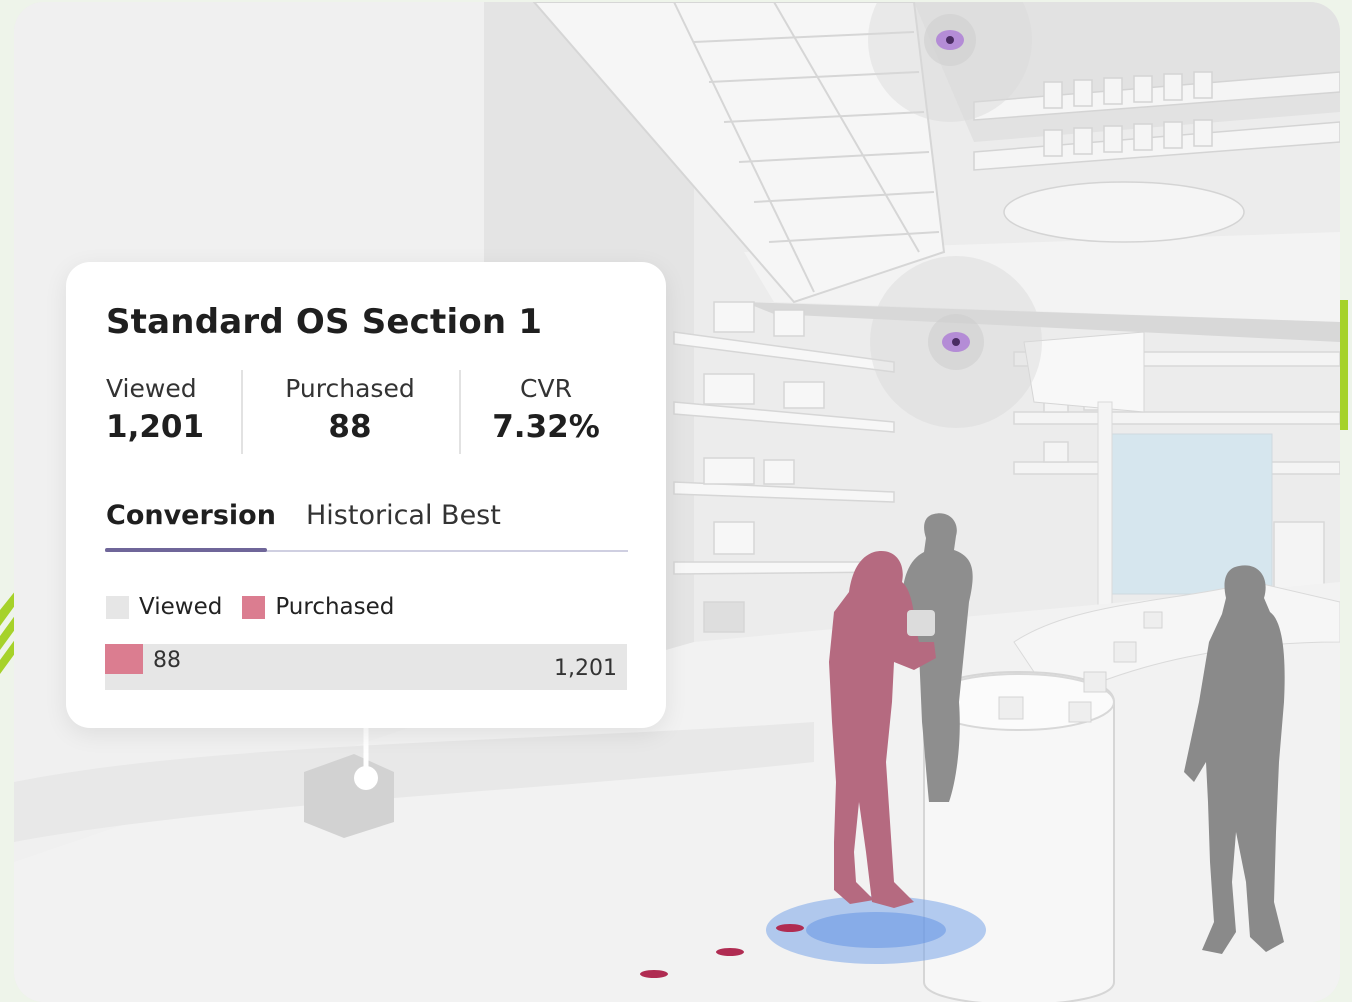 The width and height of the screenshot is (1352, 1002). What do you see at coordinates (155, 427) in the screenshot?
I see `metric-viewed-value: 1,201` at bounding box center [155, 427].